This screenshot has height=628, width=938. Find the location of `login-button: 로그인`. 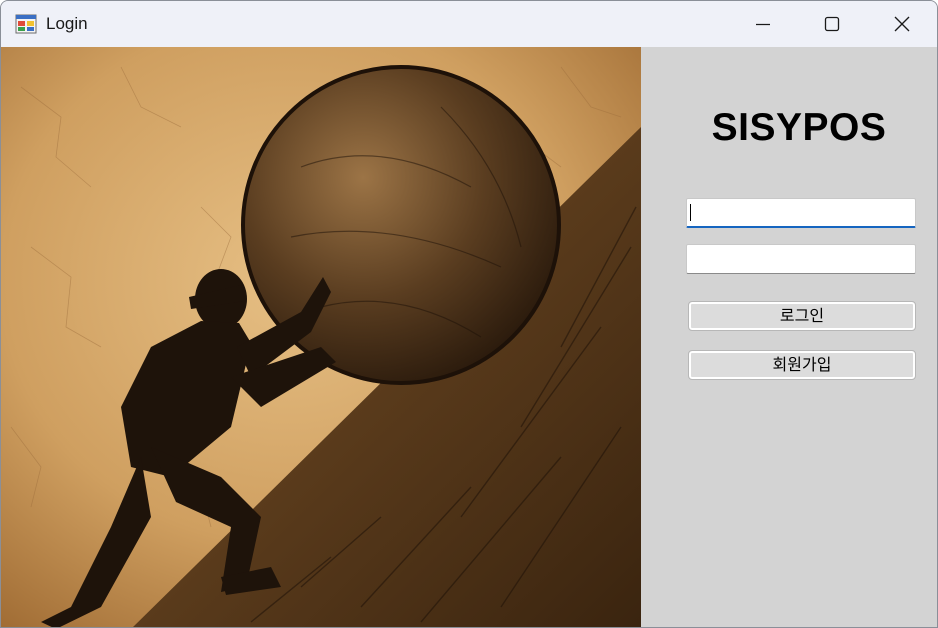

login-button: 로그인 is located at coordinates (802, 316).